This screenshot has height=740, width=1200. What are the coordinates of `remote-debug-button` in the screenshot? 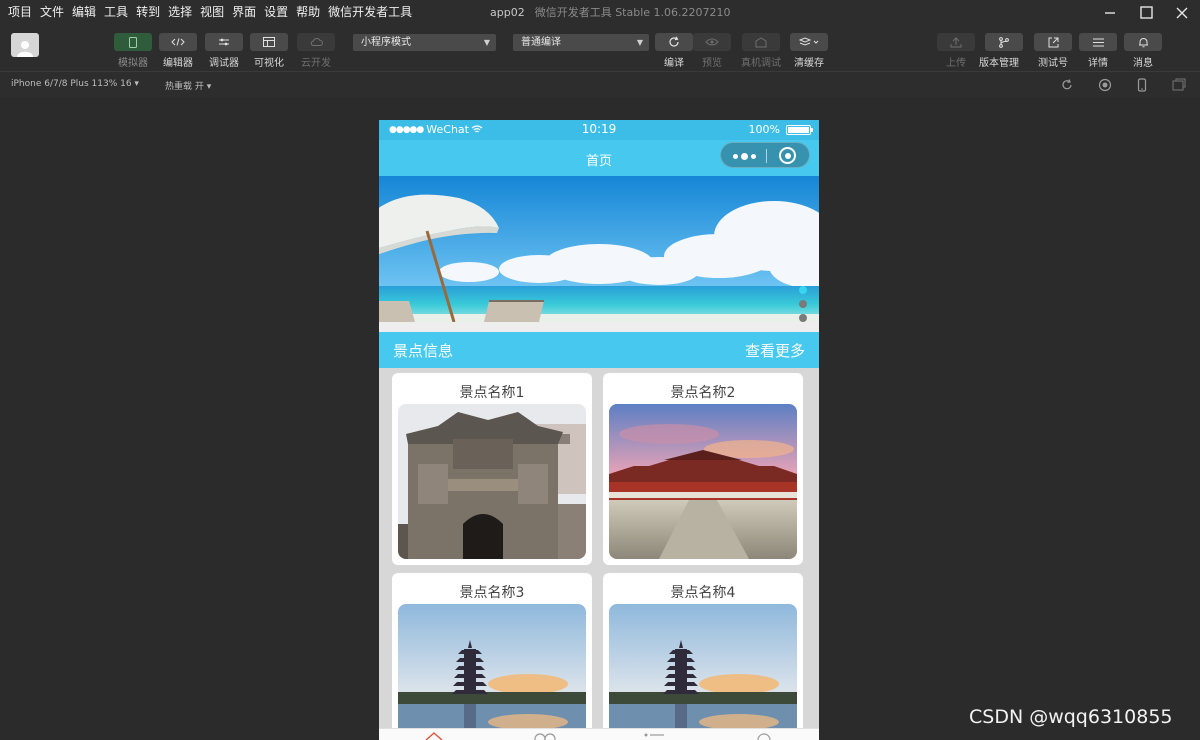 It's located at (761, 42).